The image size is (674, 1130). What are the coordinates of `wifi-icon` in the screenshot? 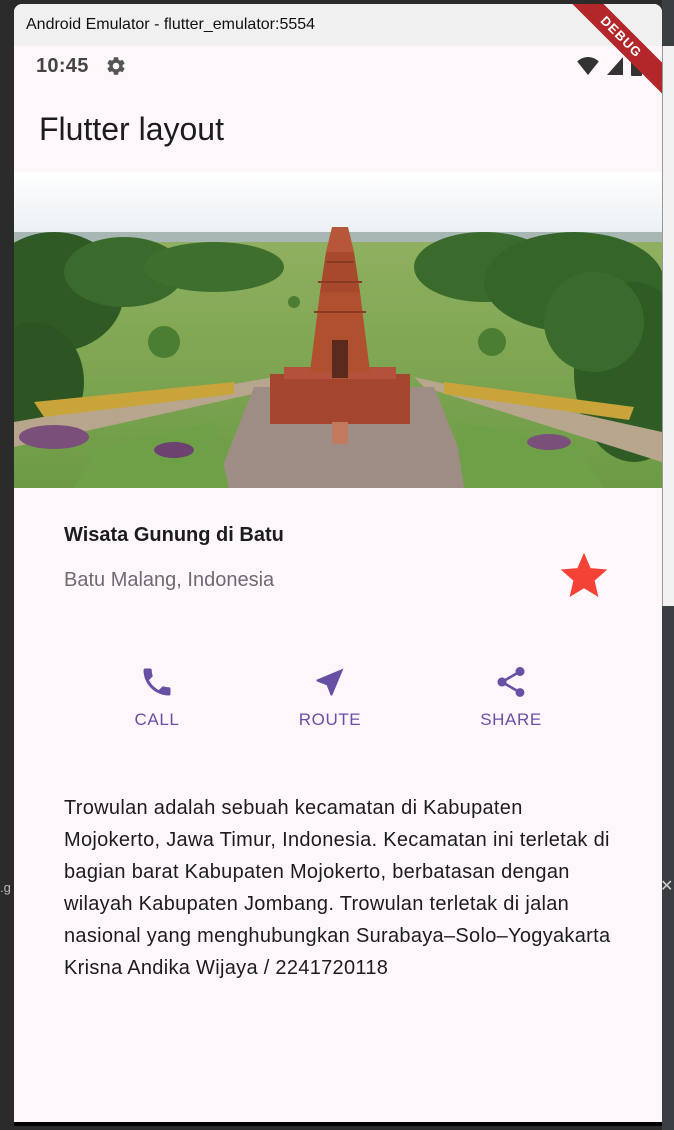 It's located at (588, 66).